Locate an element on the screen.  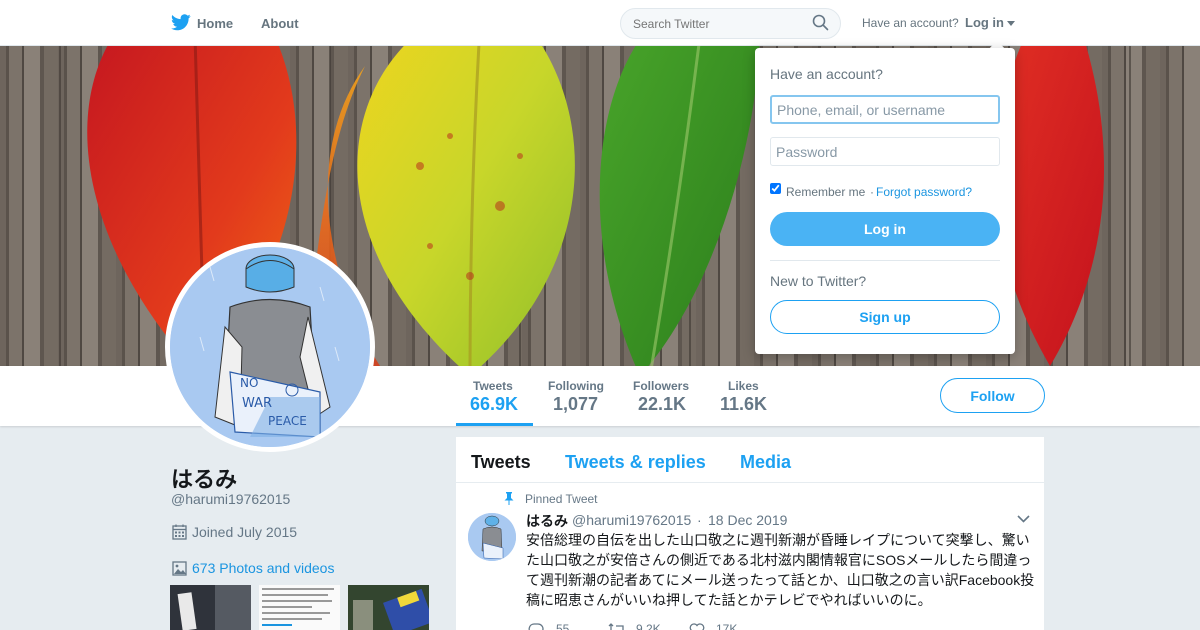
heart-icon is located at coordinates (697, 626).